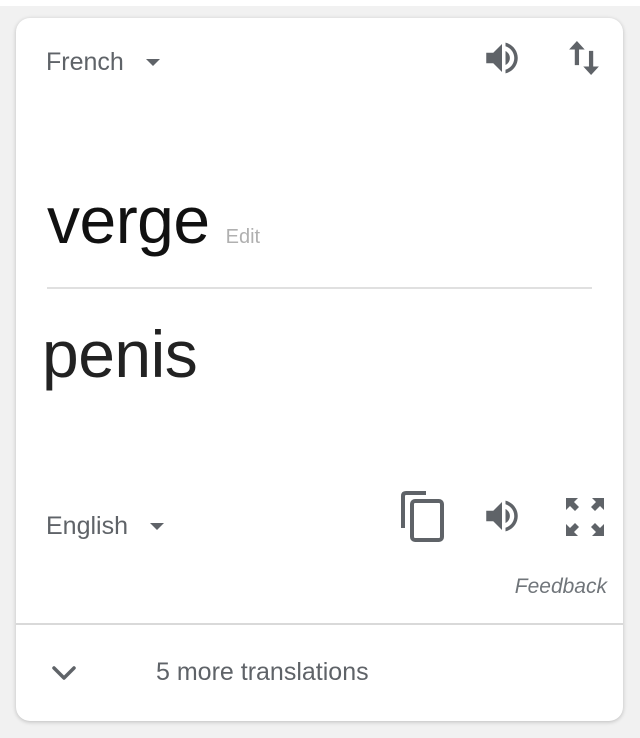 The width and height of the screenshot is (640, 738). I want to click on more-translations-label: 5 more translations, so click(262, 672).